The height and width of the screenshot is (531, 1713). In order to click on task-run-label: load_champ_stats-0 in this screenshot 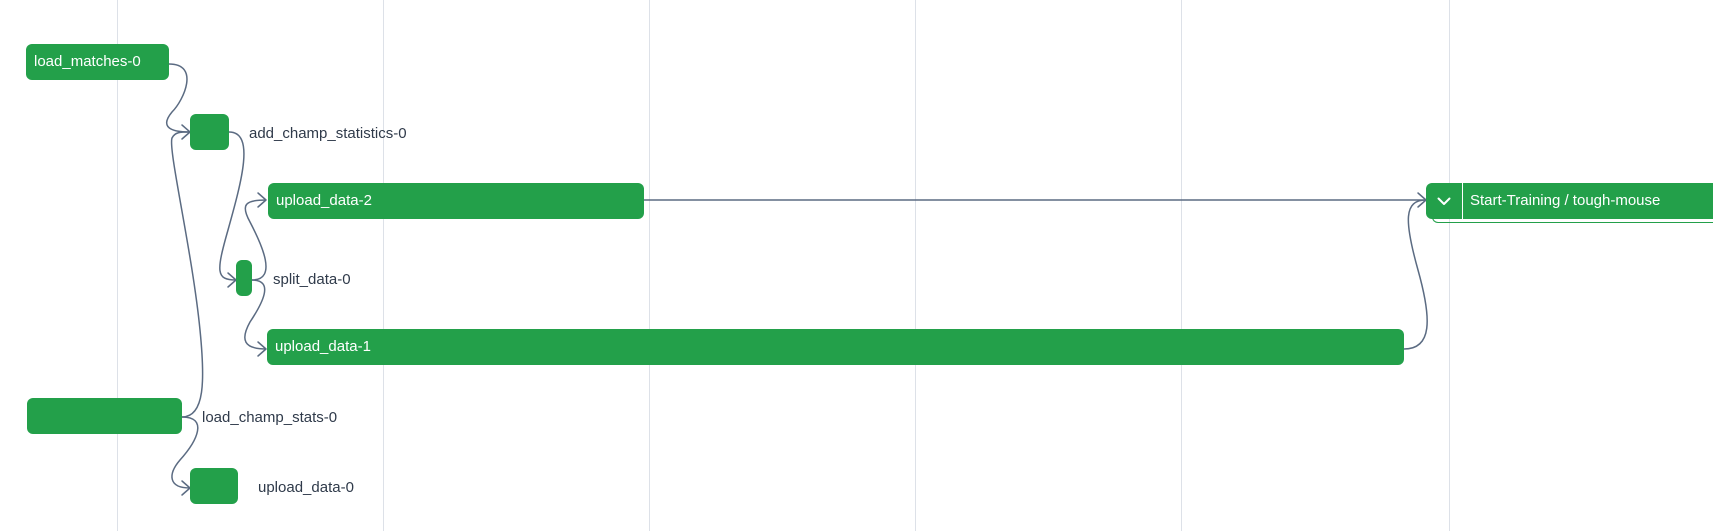, I will do `click(270, 417)`.